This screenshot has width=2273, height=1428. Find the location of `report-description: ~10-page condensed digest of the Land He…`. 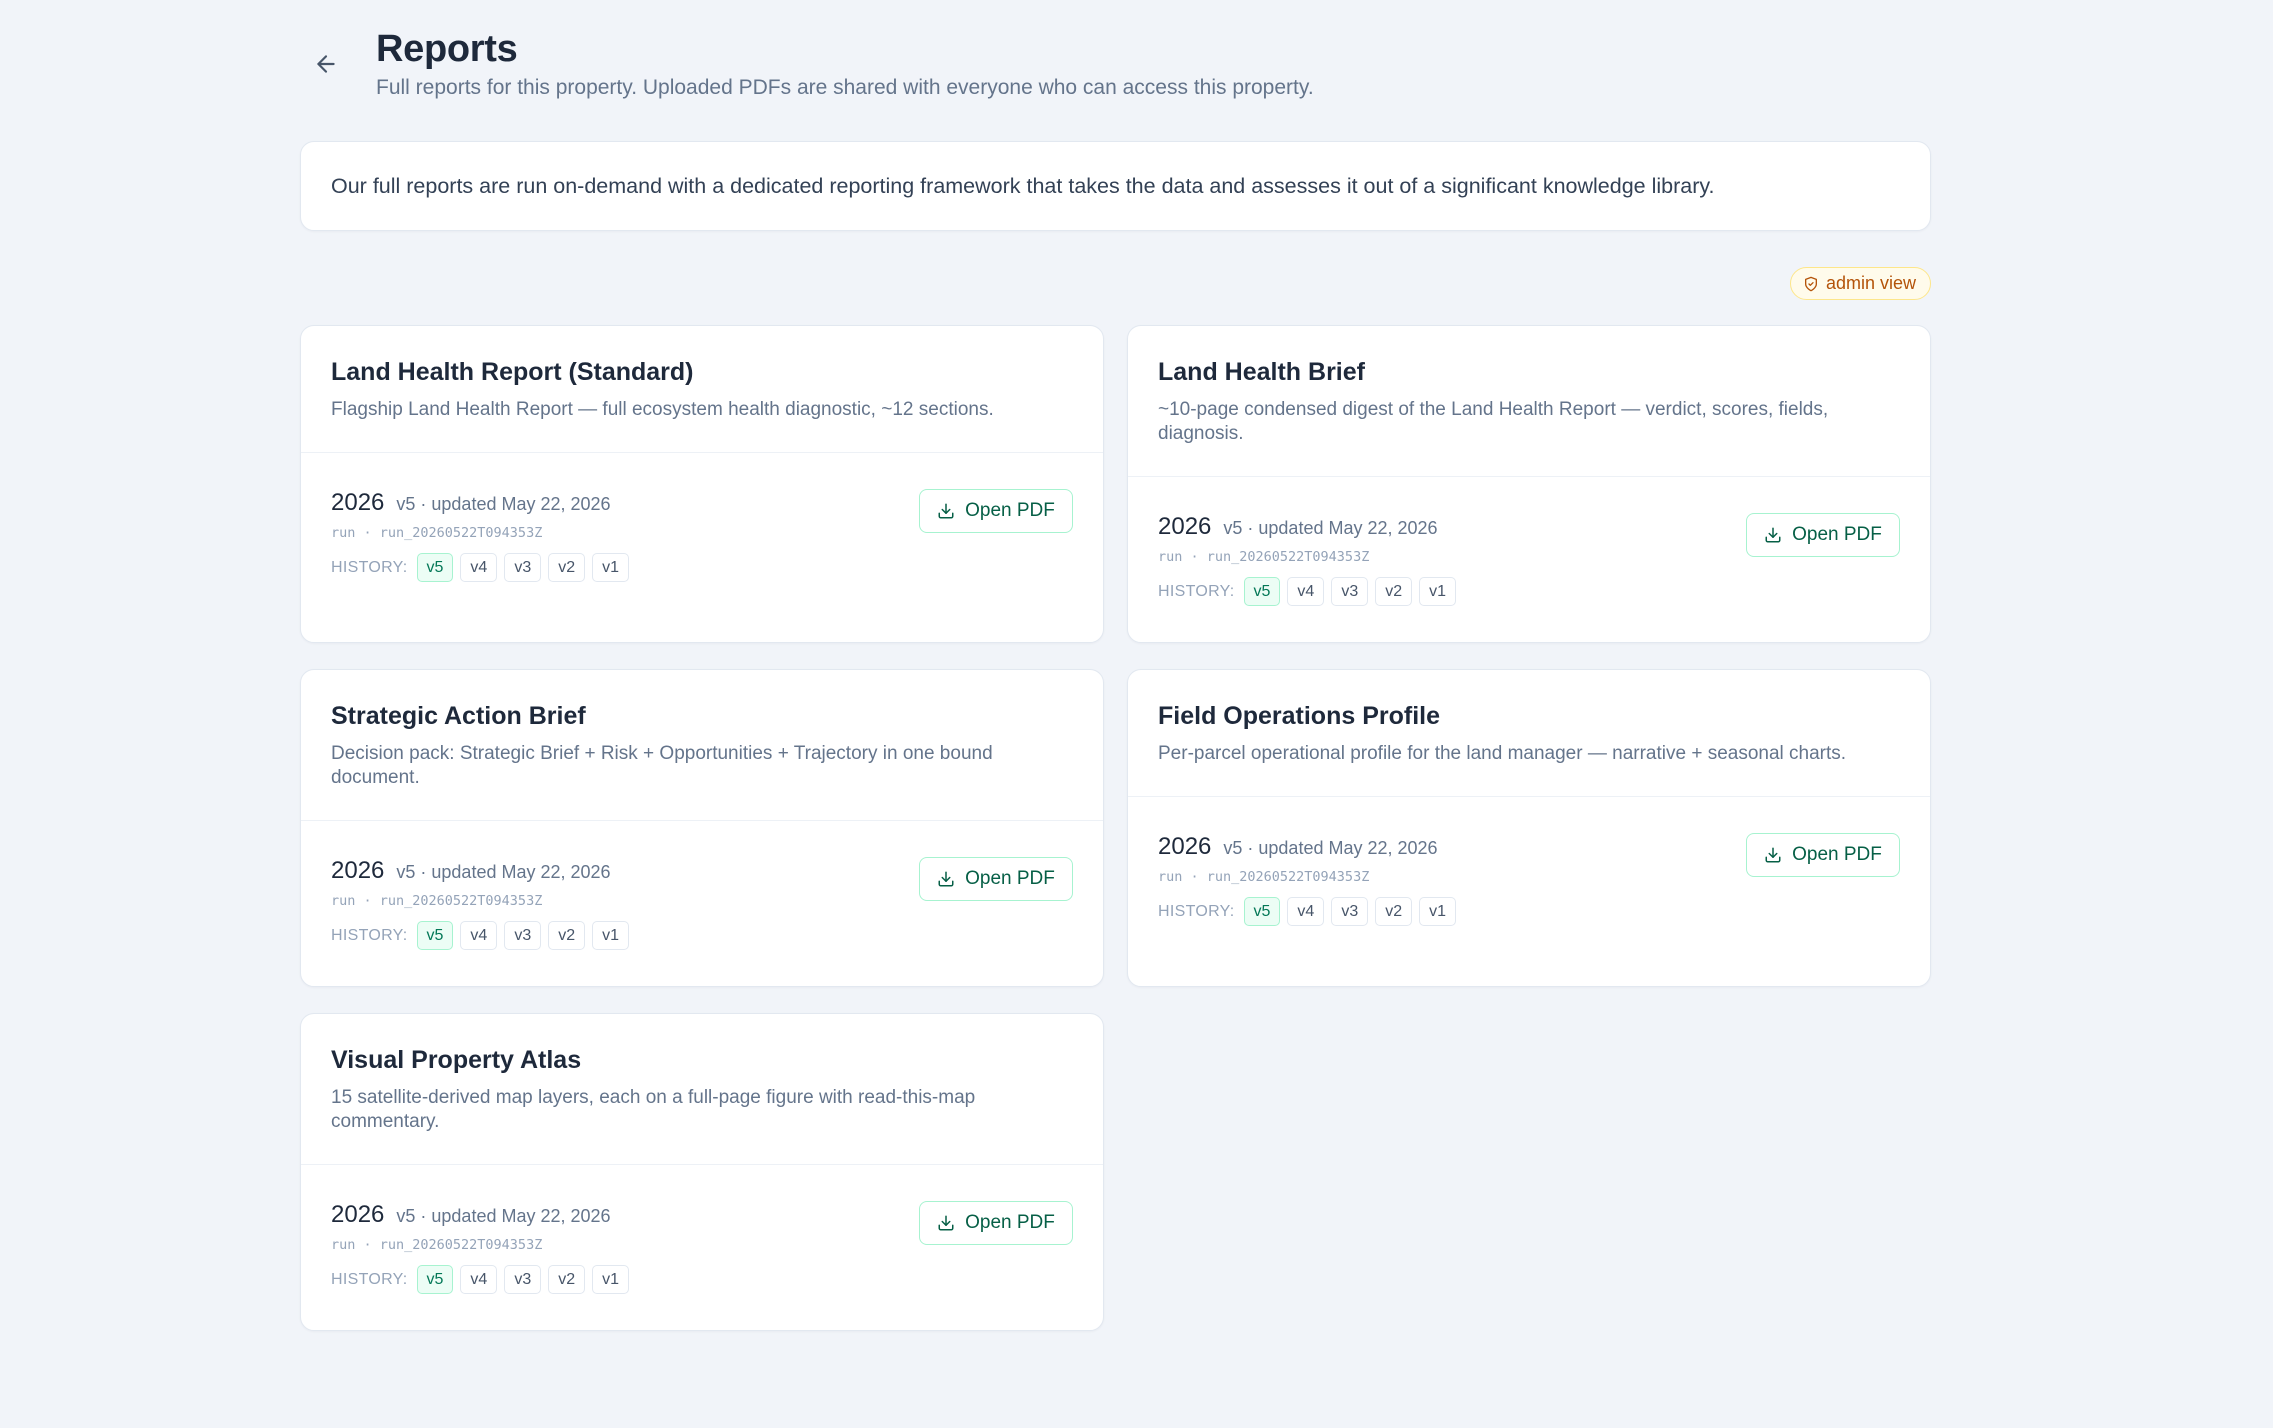

report-description: ~10-page condensed digest of the Land He… is located at coordinates (1493, 421).